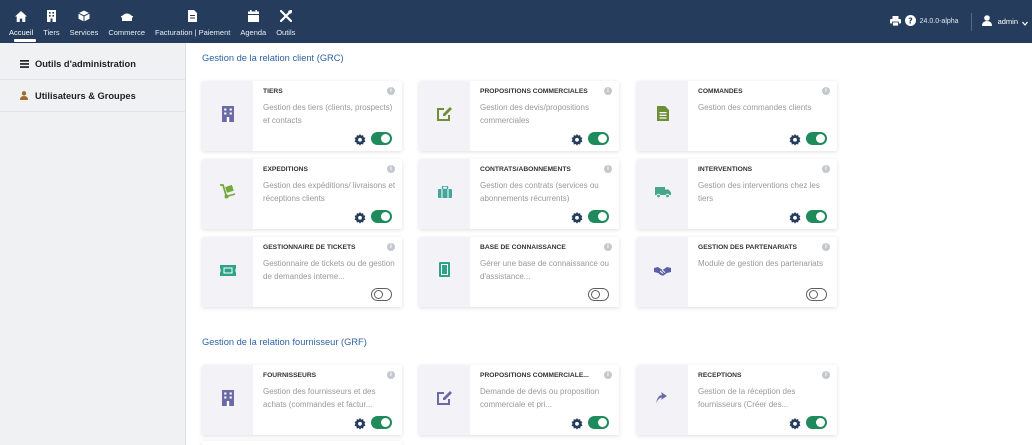  What do you see at coordinates (662, 272) in the screenshot?
I see `handshake-icon` at bounding box center [662, 272].